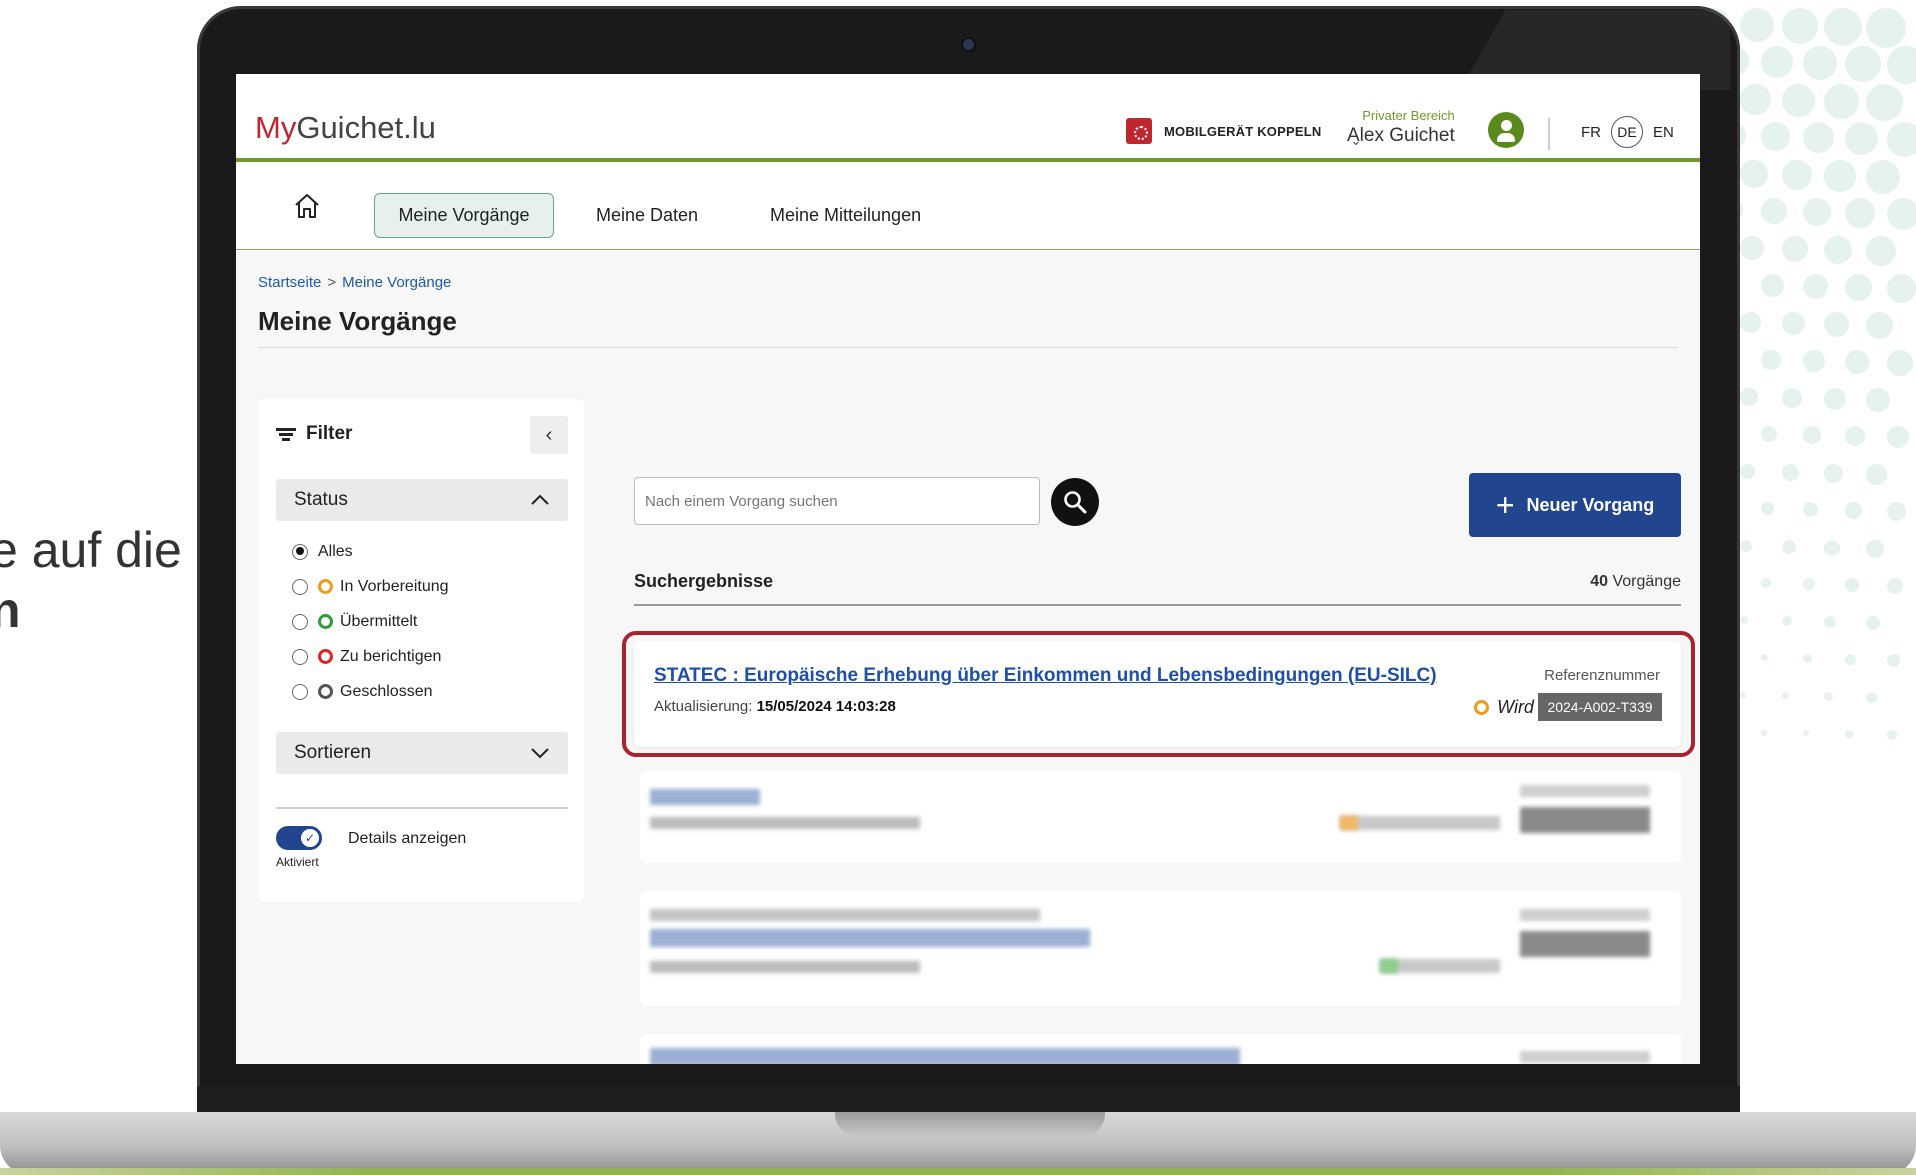 This screenshot has width=1916, height=1175. Describe the element at coordinates (1401, 127) in the screenshot. I see `user-menu: Privater Bereich Alex Guichet` at that location.